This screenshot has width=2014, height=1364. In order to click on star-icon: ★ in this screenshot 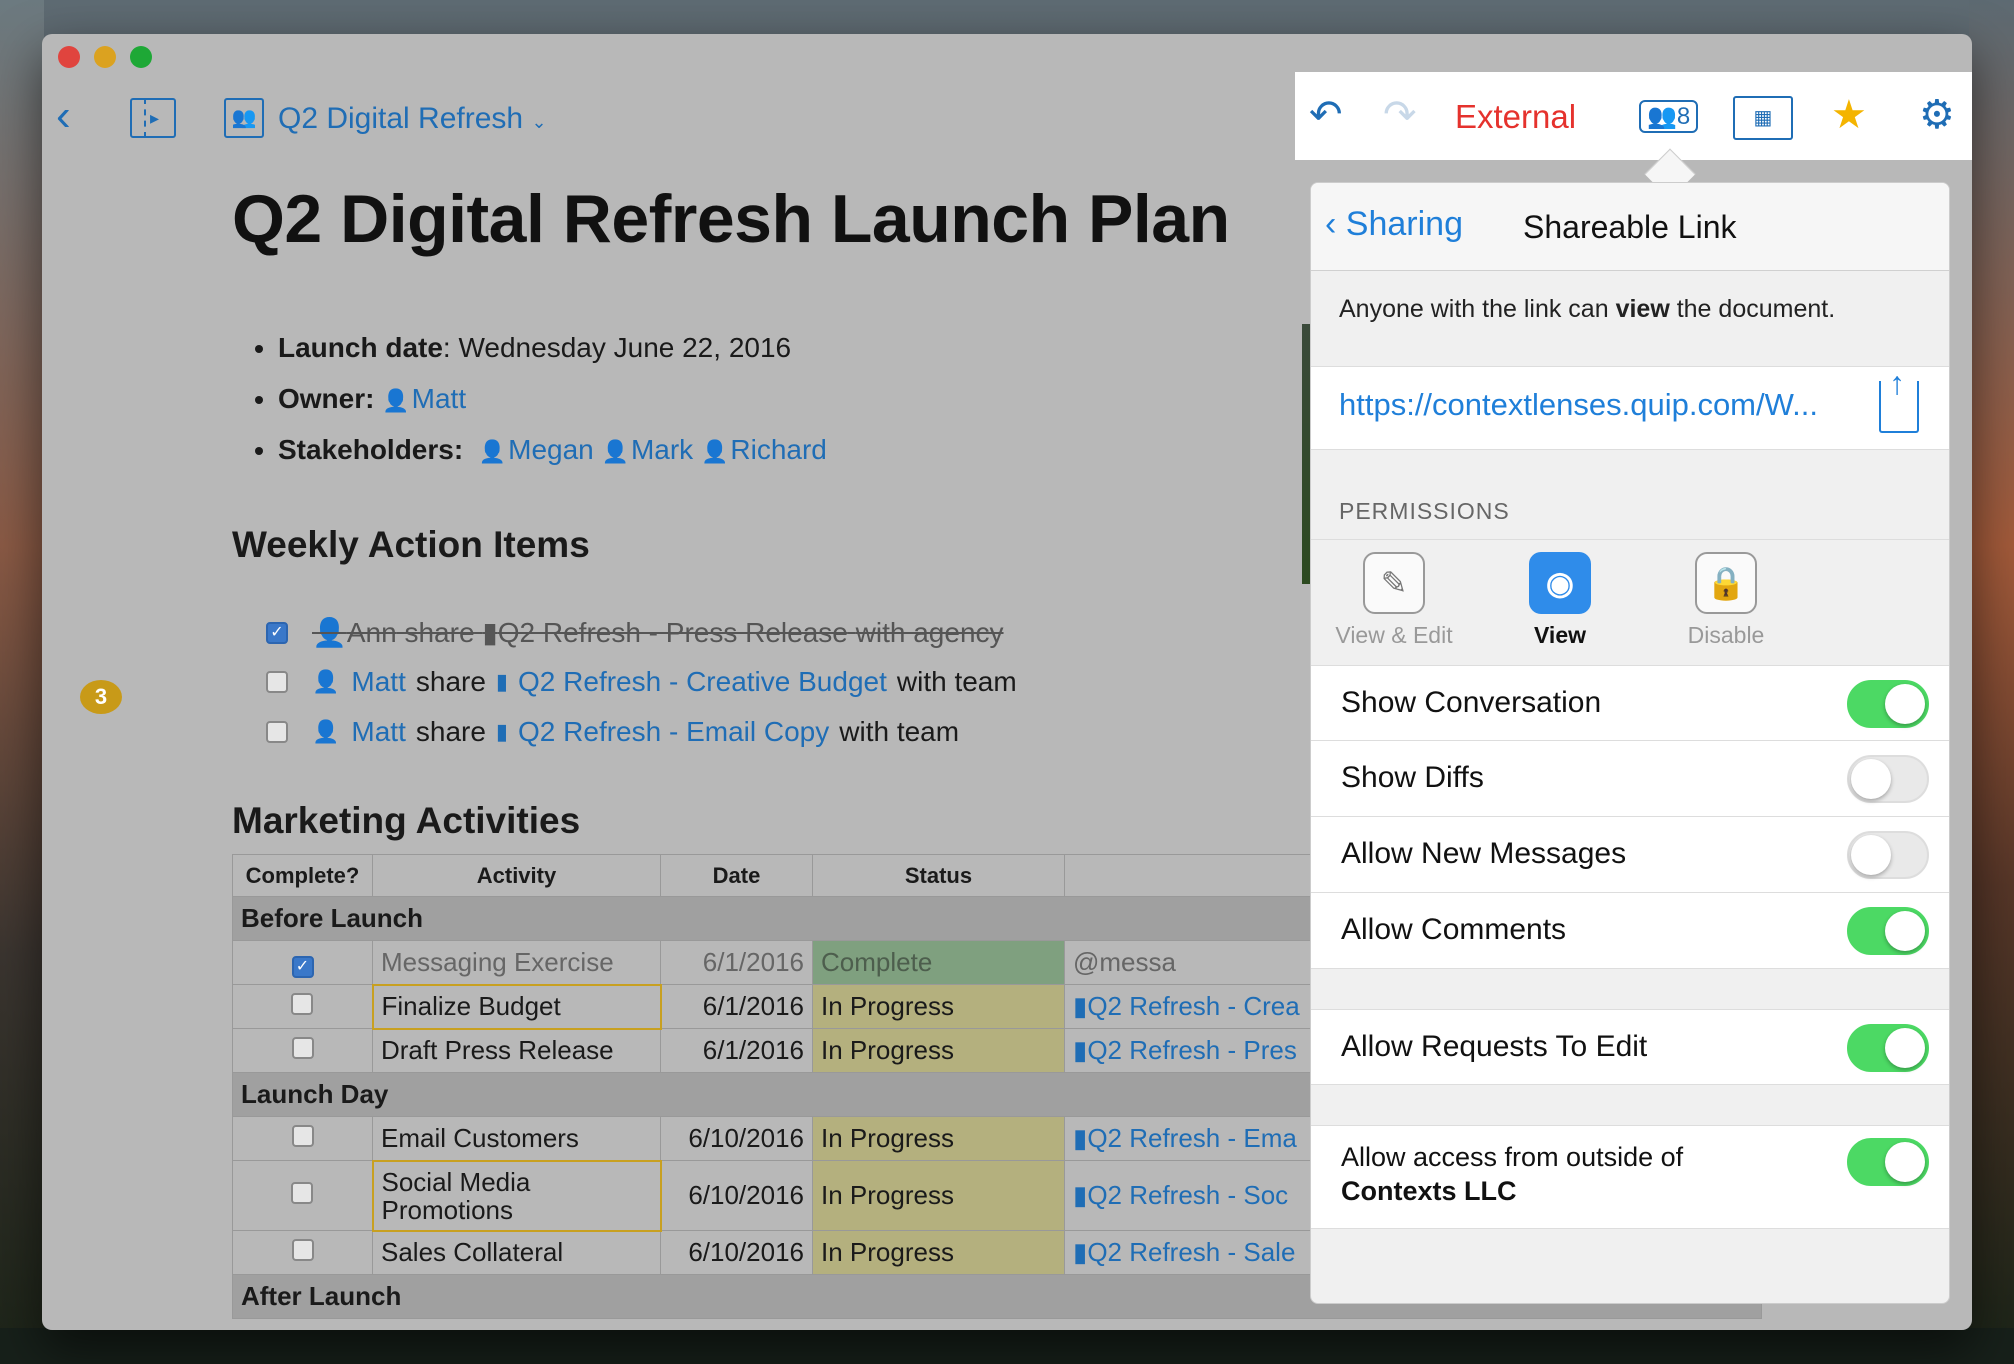, I will do `click(1849, 115)`.